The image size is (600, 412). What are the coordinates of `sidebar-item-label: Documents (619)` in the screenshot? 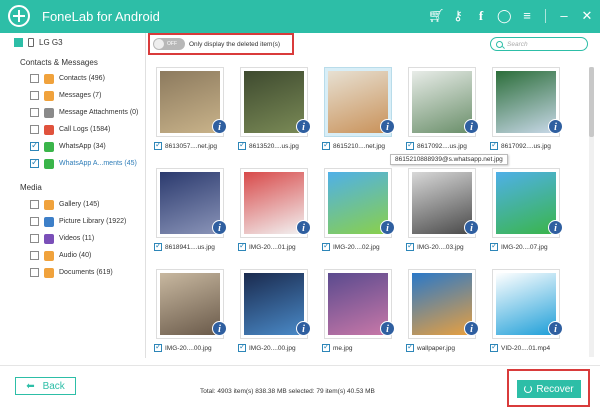 It's located at (86, 272).